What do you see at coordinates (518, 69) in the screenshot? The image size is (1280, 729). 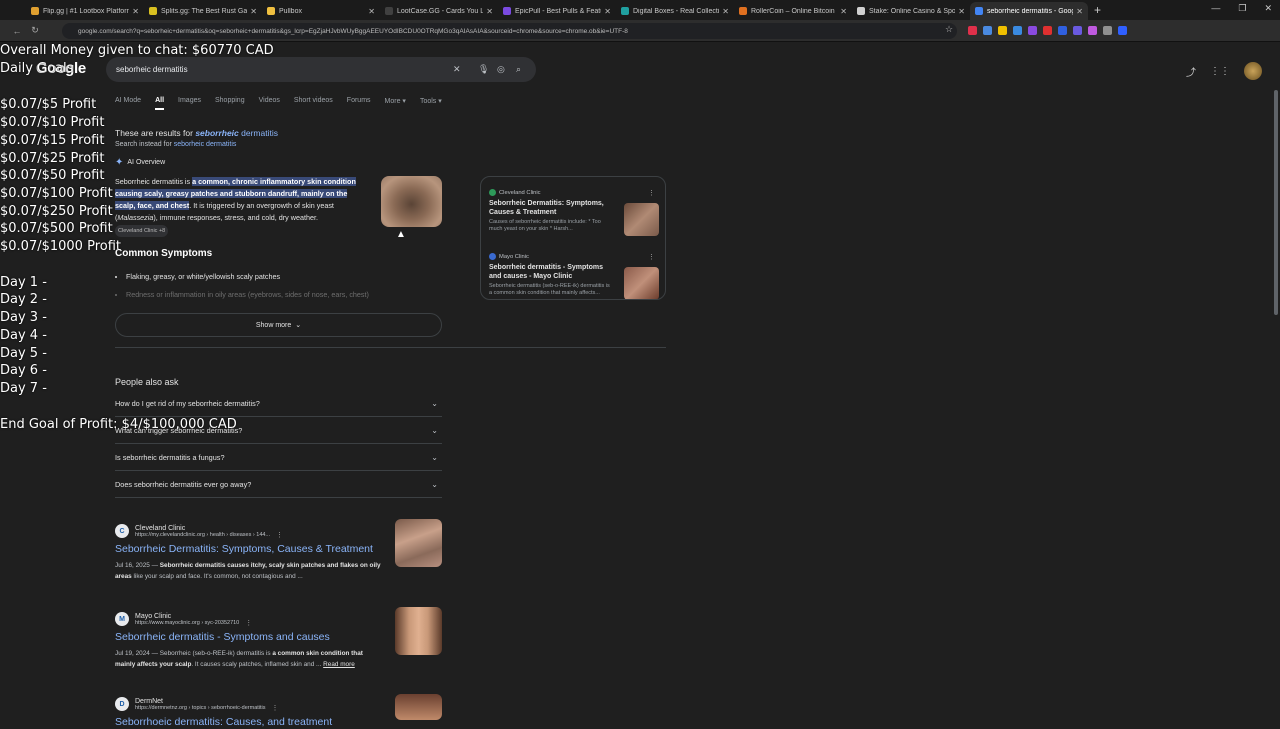 I see `search-icon: ⌕` at bounding box center [518, 69].